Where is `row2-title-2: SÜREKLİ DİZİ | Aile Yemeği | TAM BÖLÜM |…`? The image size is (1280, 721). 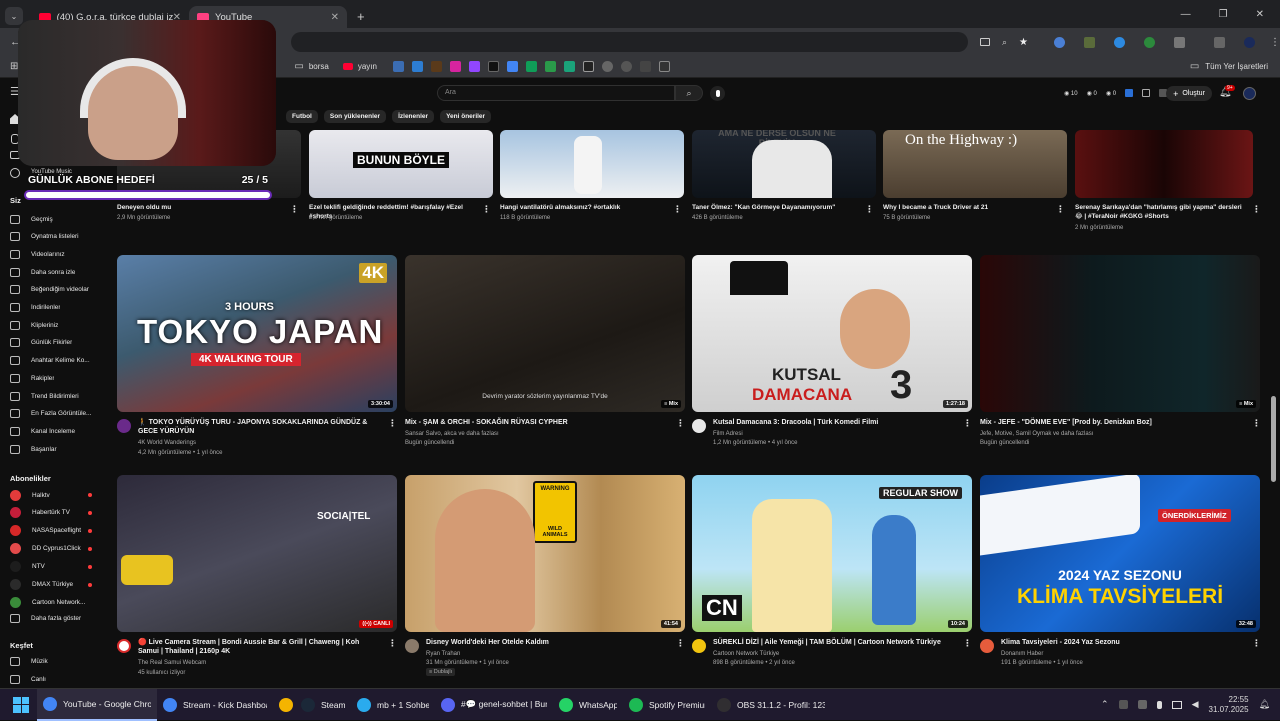 row2-title-2: SÜREKLİ DİZİ | Aile Yemeği | TAM BÖLÜM |… is located at coordinates (833, 642).